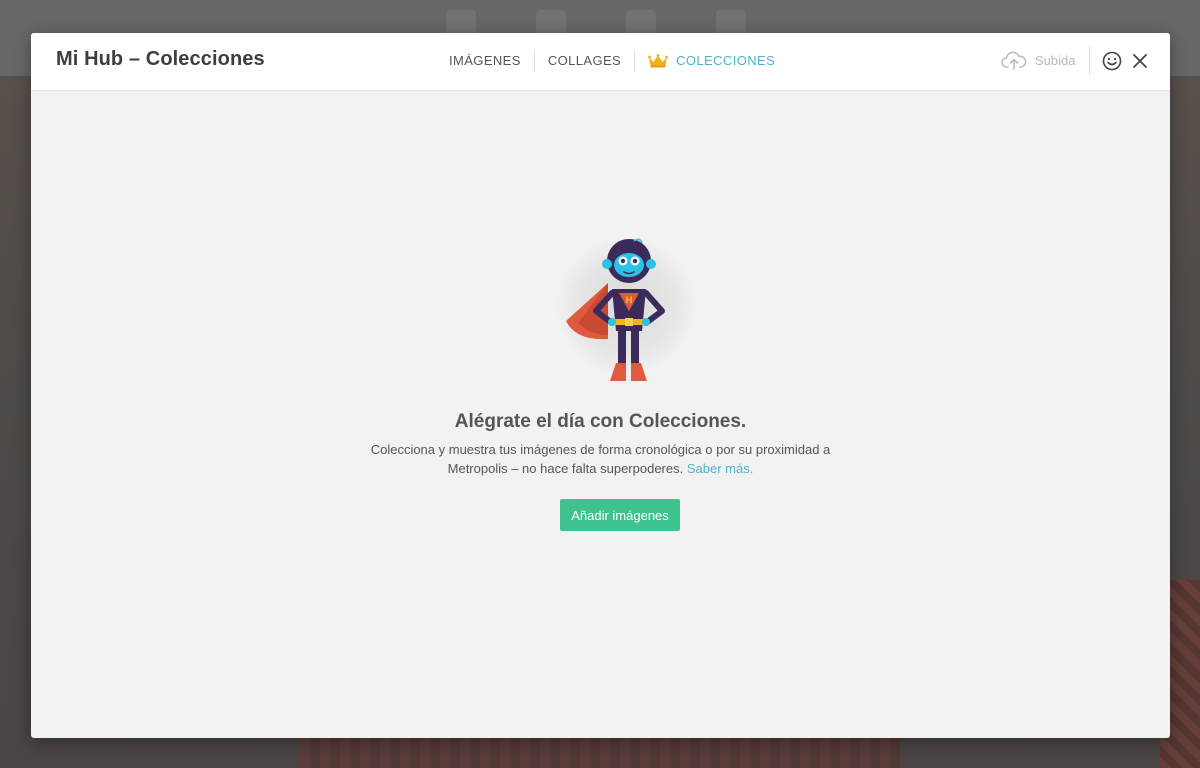  I want to click on superhero-monkey-illustration: H, so click(626, 309).